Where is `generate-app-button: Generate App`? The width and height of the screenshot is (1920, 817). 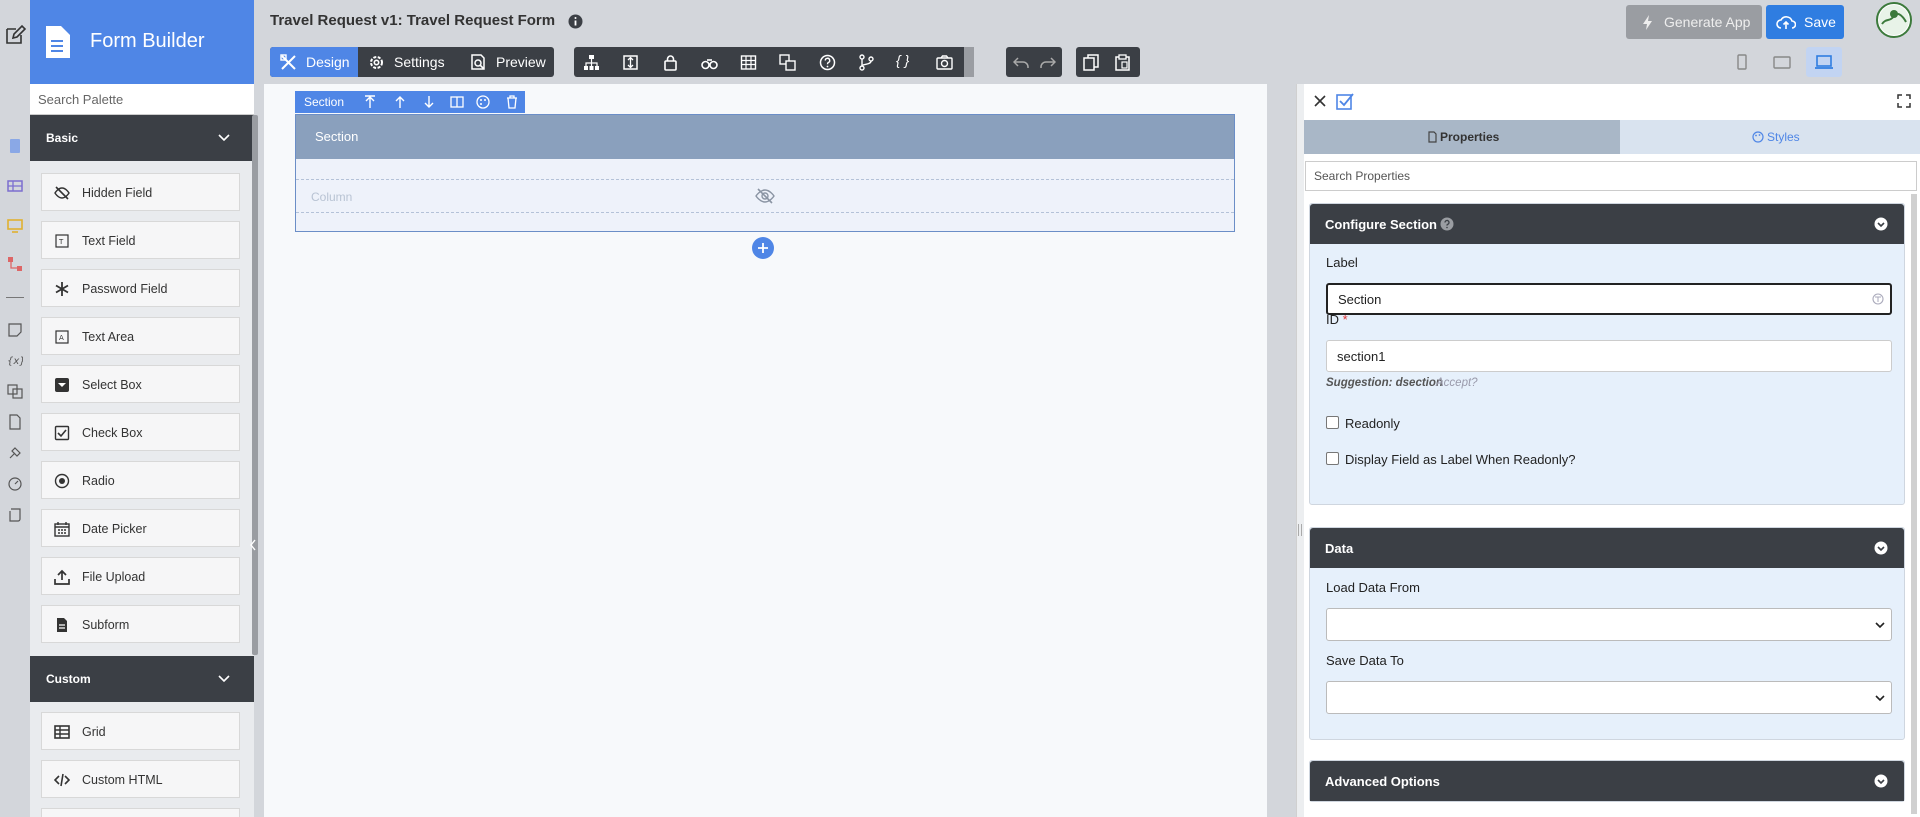
generate-app-button: Generate App is located at coordinates (1694, 22).